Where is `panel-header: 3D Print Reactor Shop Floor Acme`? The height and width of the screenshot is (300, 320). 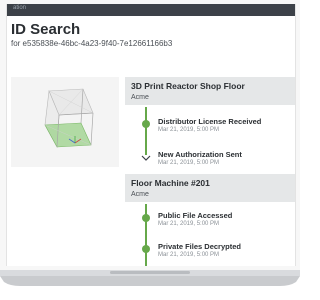
panel-header: 3D Print Reactor Shop Floor Acme is located at coordinates (210, 91).